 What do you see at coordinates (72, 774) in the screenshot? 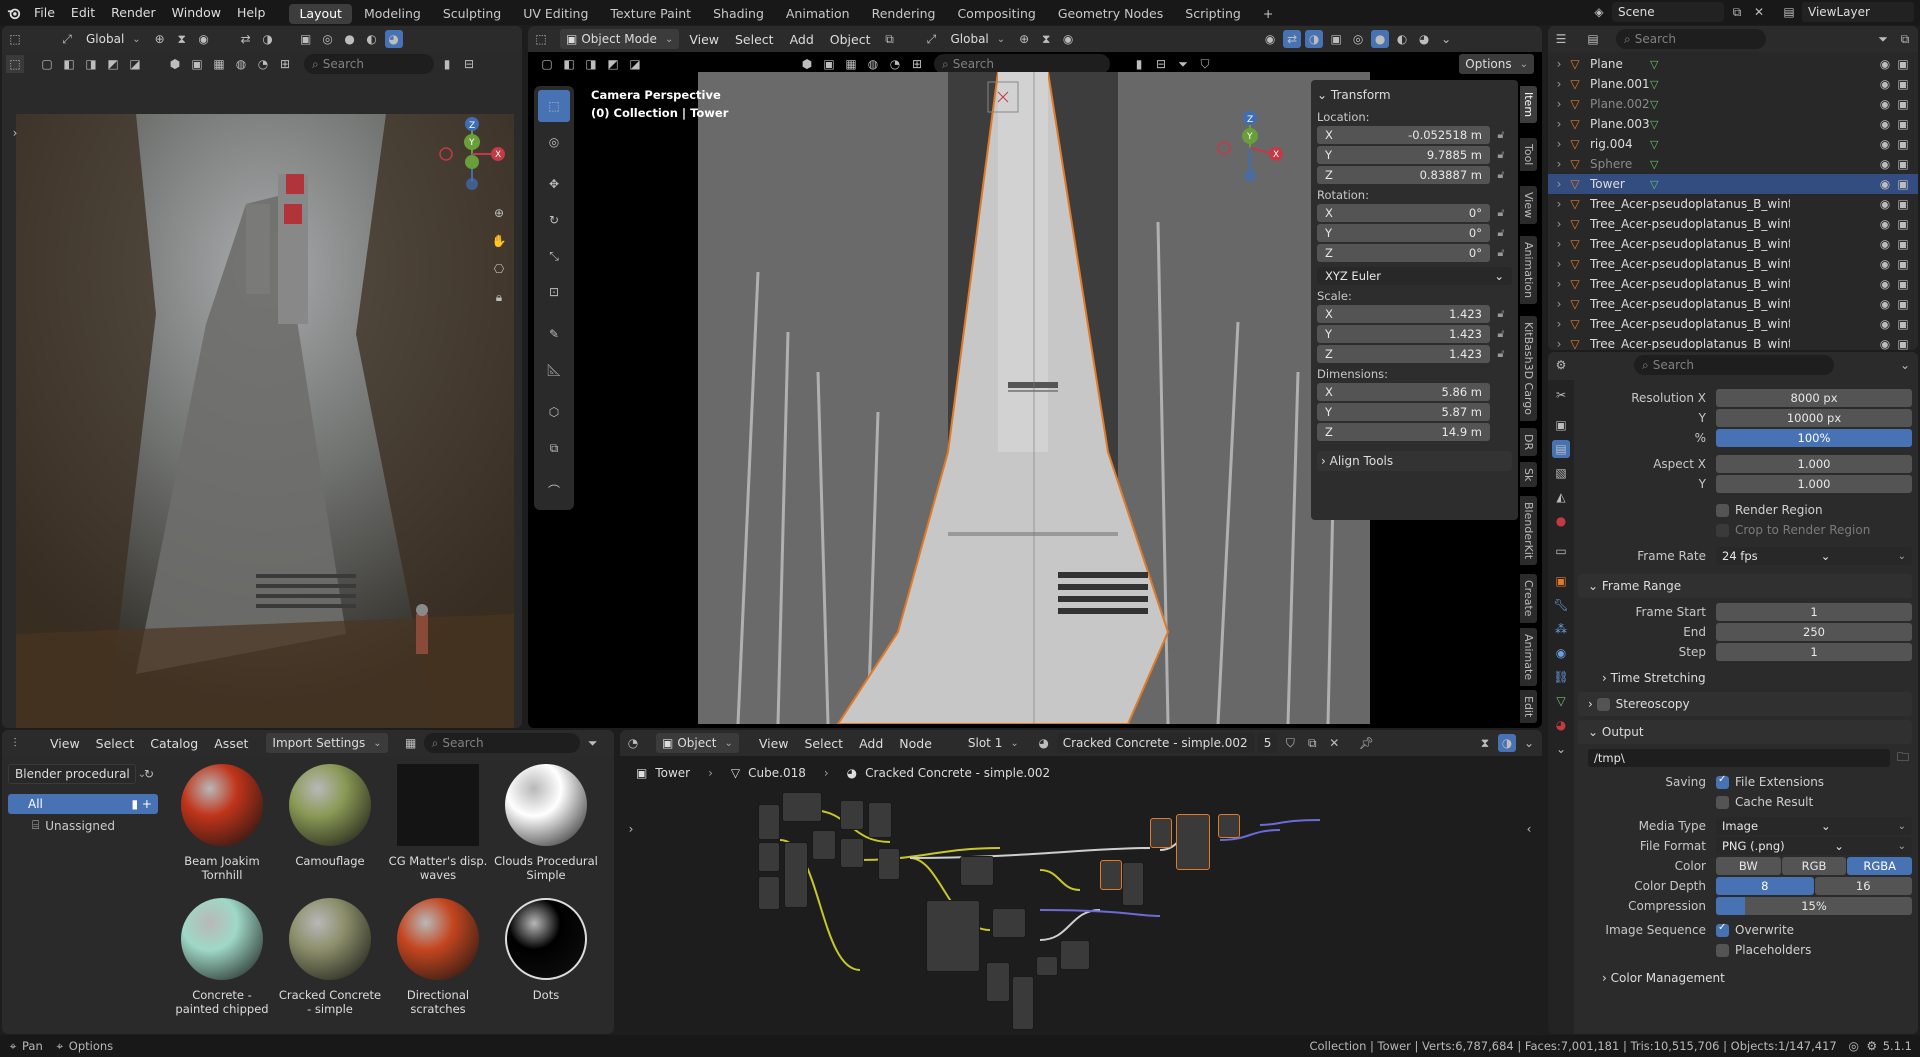
I see `asset-library-dropdown: Blender procedural` at bounding box center [72, 774].